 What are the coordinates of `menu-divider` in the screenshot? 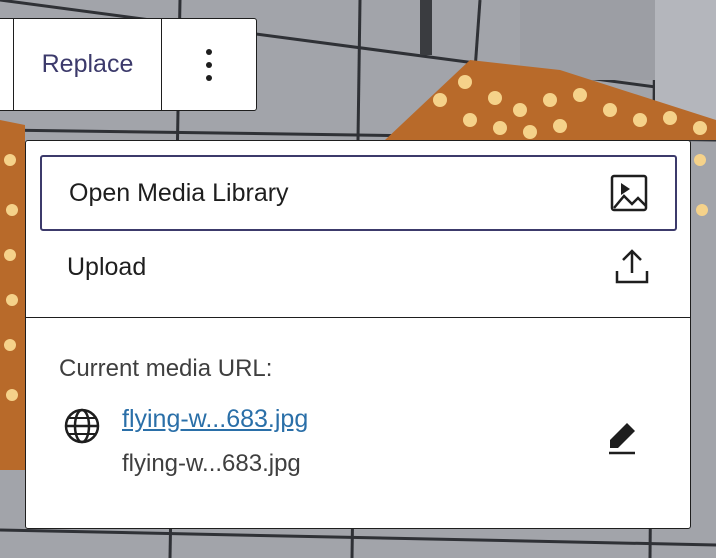 It's located at (358, 317).